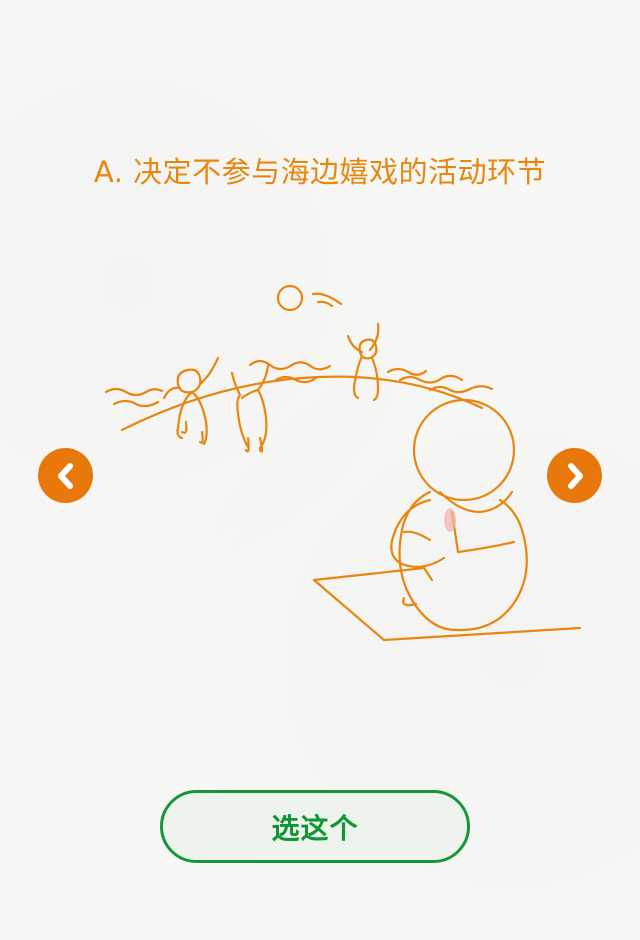  I want to click on select-button: 选这个, so click(315, 826).